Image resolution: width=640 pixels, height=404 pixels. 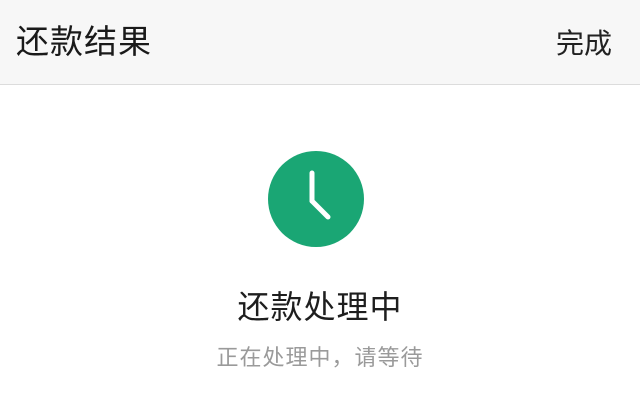 What do you see at coordinates (320, 358) in the screenshot?
I see `status-subtitle: 正在处理中，请等待` at bounding box center [320, 358].